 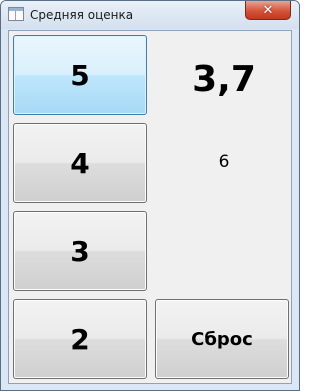 I want to click on title-bar: Средняя оценка ✕, so click(x=150, y=15).